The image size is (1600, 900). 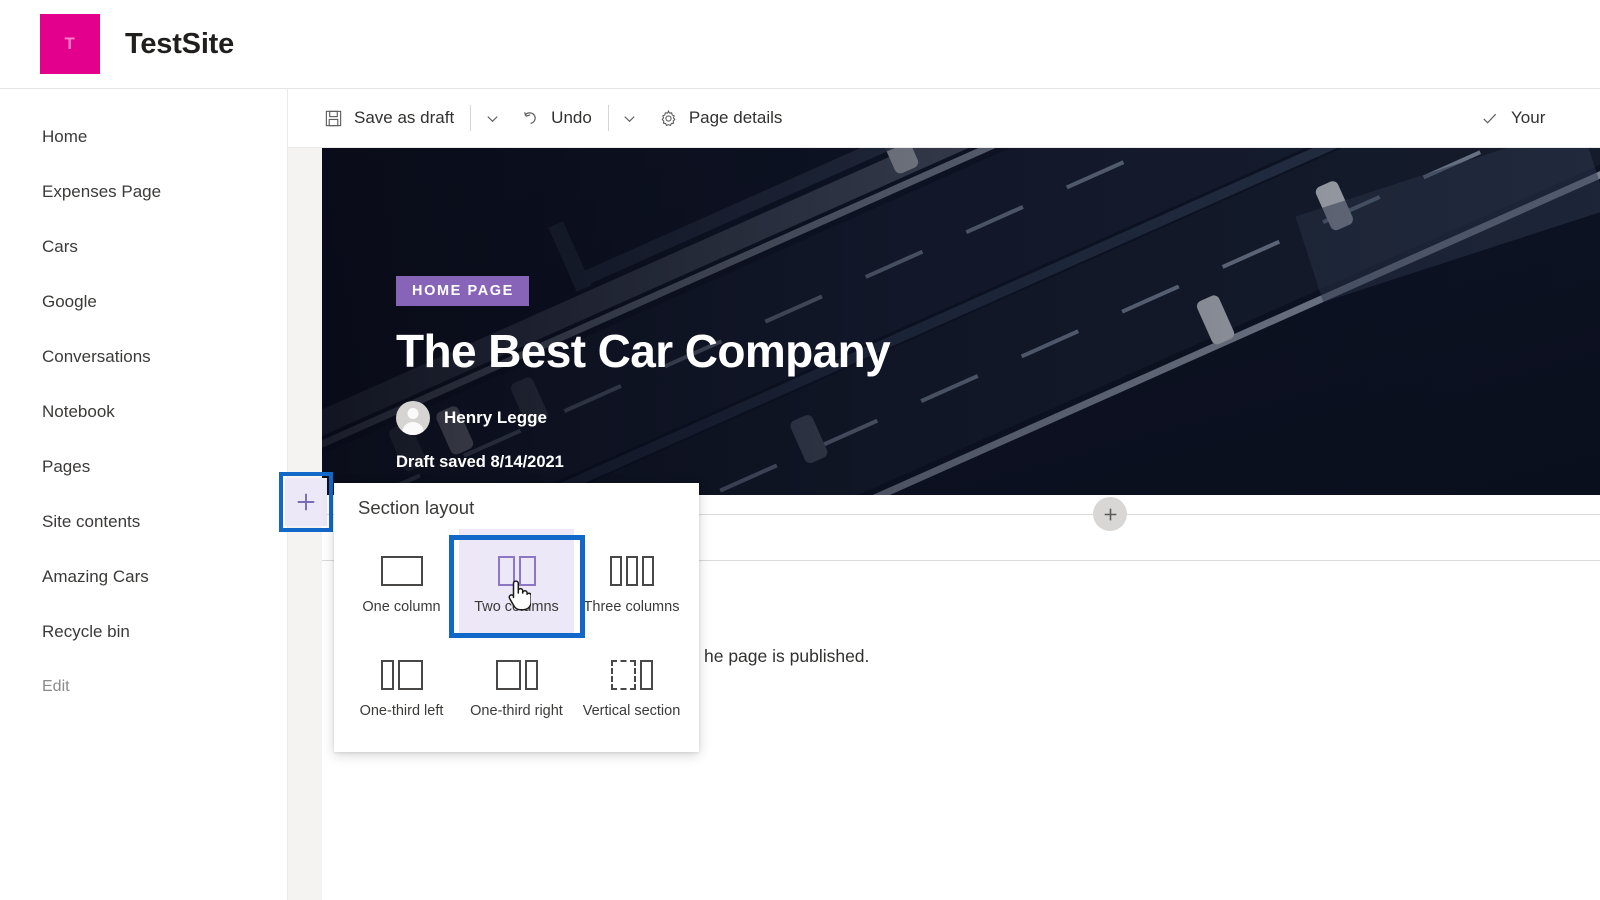 What do you see at coordinates (516, 710) in the screenshot?
I see `layout-option-label: One-third right` at bounding box center [516, 710].